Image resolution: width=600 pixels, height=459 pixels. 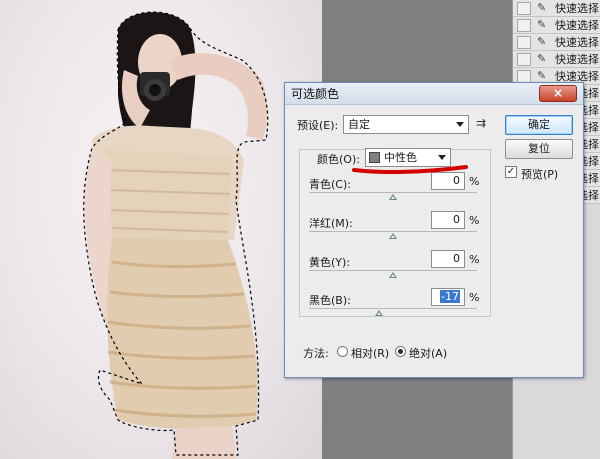 I want to click on cyan-label: 青色(C):, so click(x=330, y=184).